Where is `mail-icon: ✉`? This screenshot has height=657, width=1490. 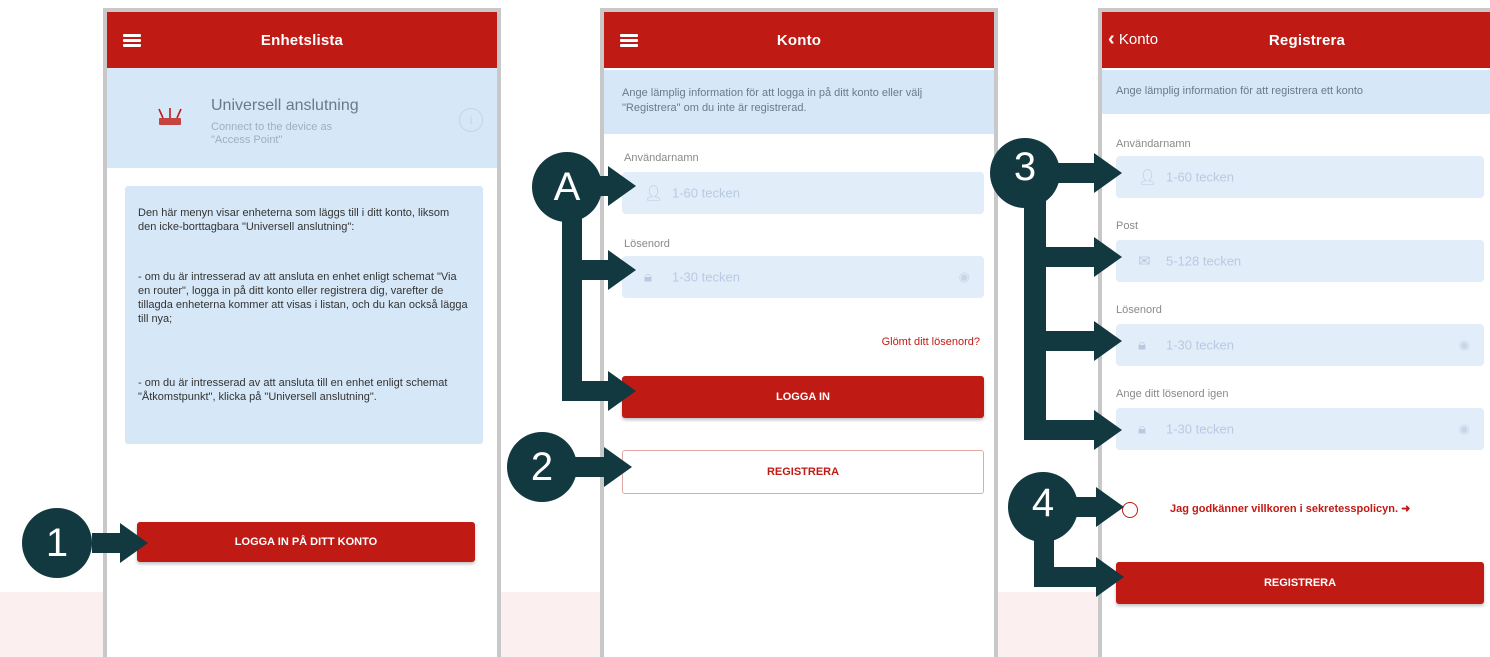 mail-icon: ✉ is located at coordinates (1144, 261).